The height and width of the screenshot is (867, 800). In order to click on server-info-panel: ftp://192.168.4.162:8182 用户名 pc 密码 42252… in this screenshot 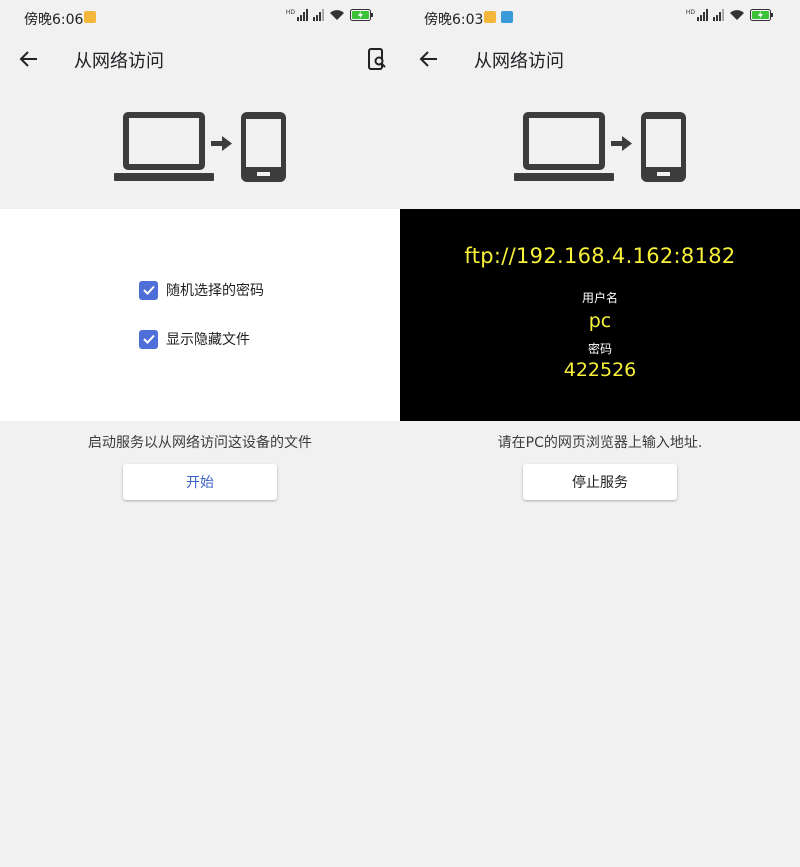, I will do `click(600, 315)`.